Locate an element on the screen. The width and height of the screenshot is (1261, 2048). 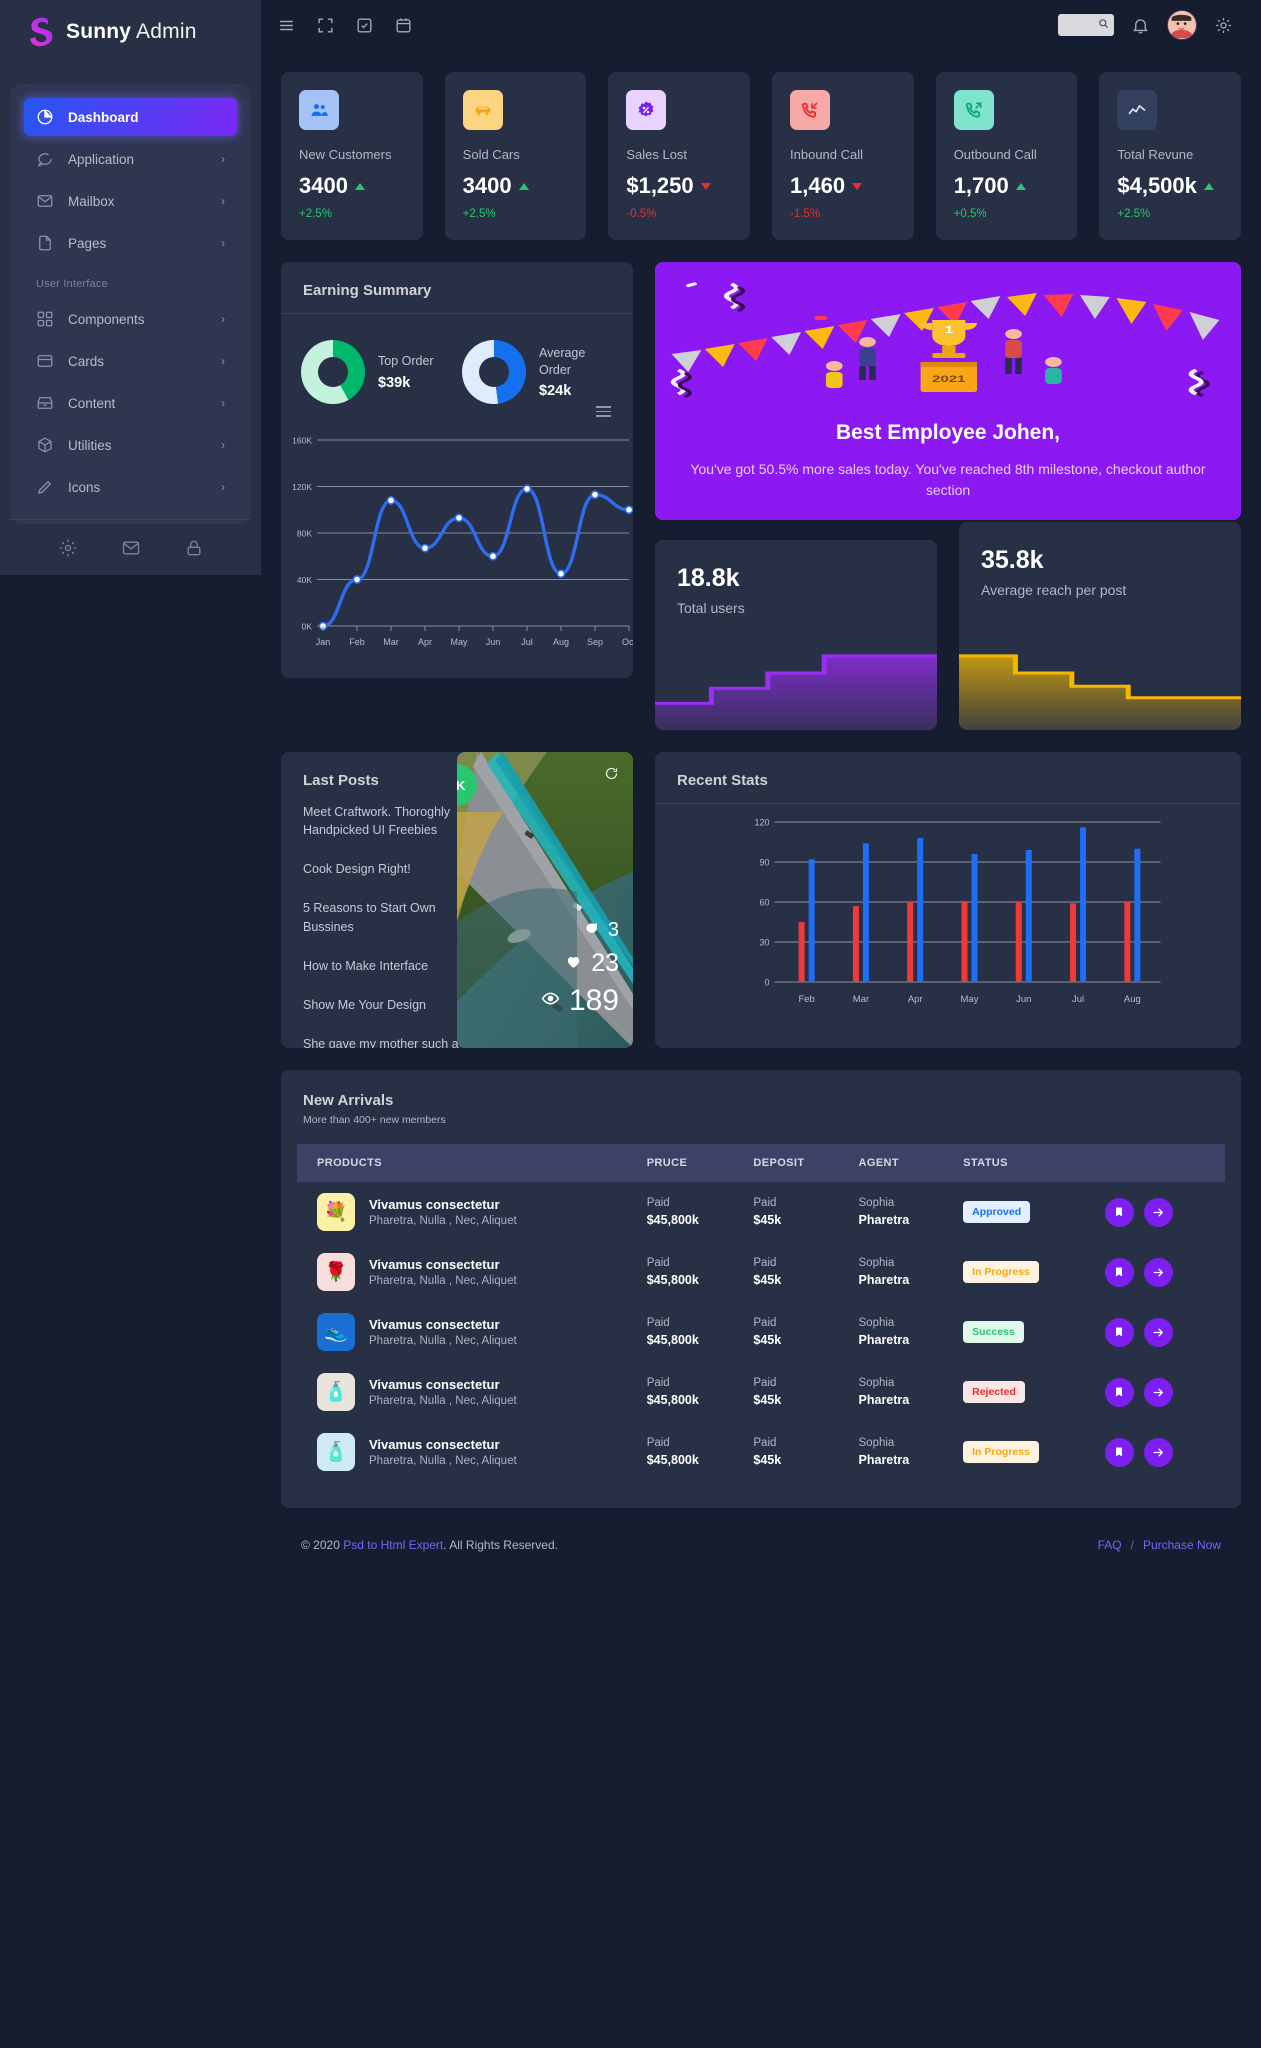
refresh-icon is located at coordinates (611, 776).